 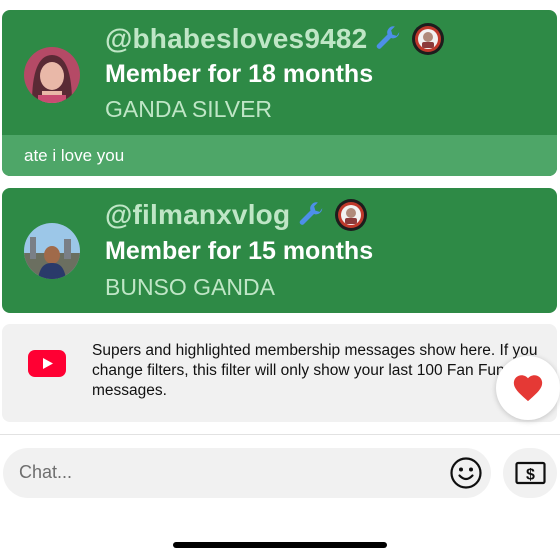 What do you see at coordinates (236, 39) in the screenshot?
I see `username: @bhabesloves9482` at bounding box center [236, 39].